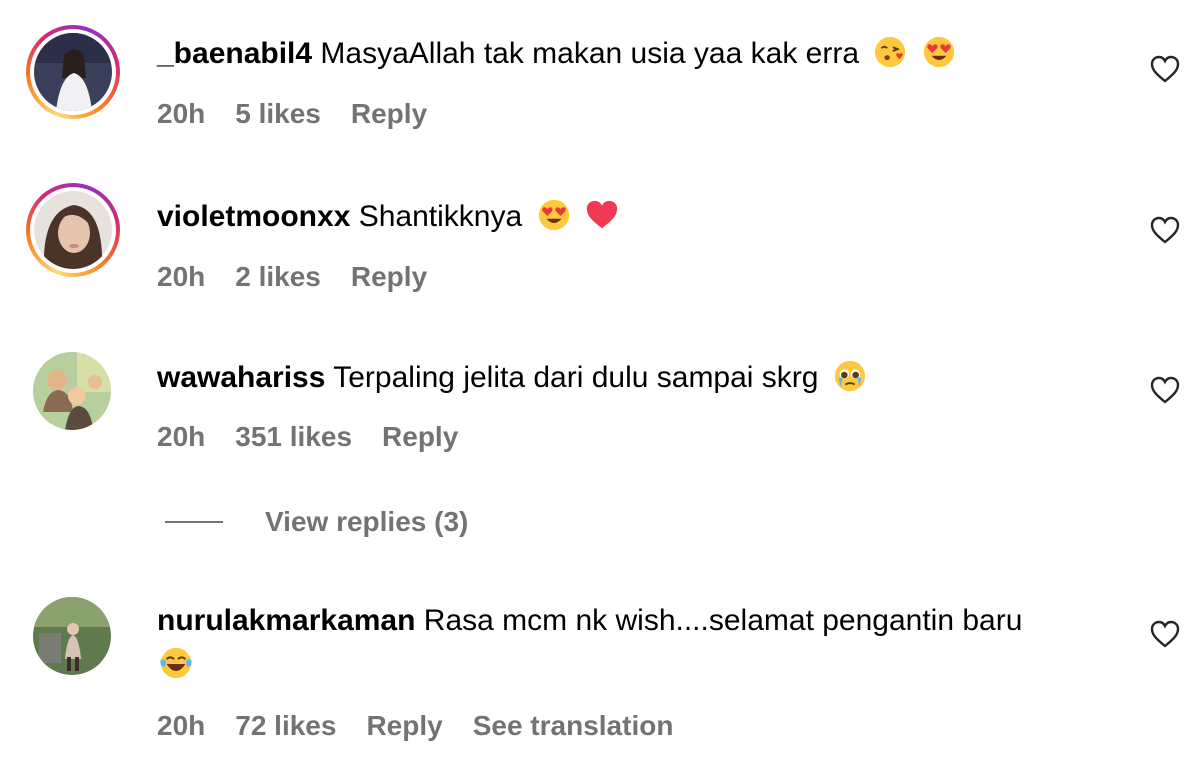 Image resolution: width=1200 pixels, height=758 pixels. I want to click on view-replies-label: View replies (3), so click(367, 521).